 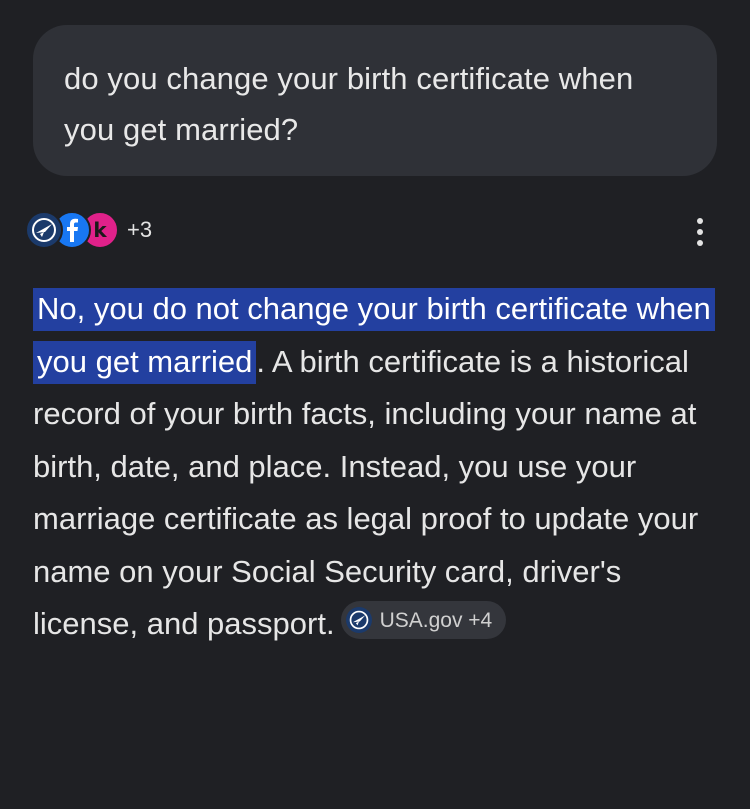 I want to click on more-options-icon, so click(x=700, y=232).